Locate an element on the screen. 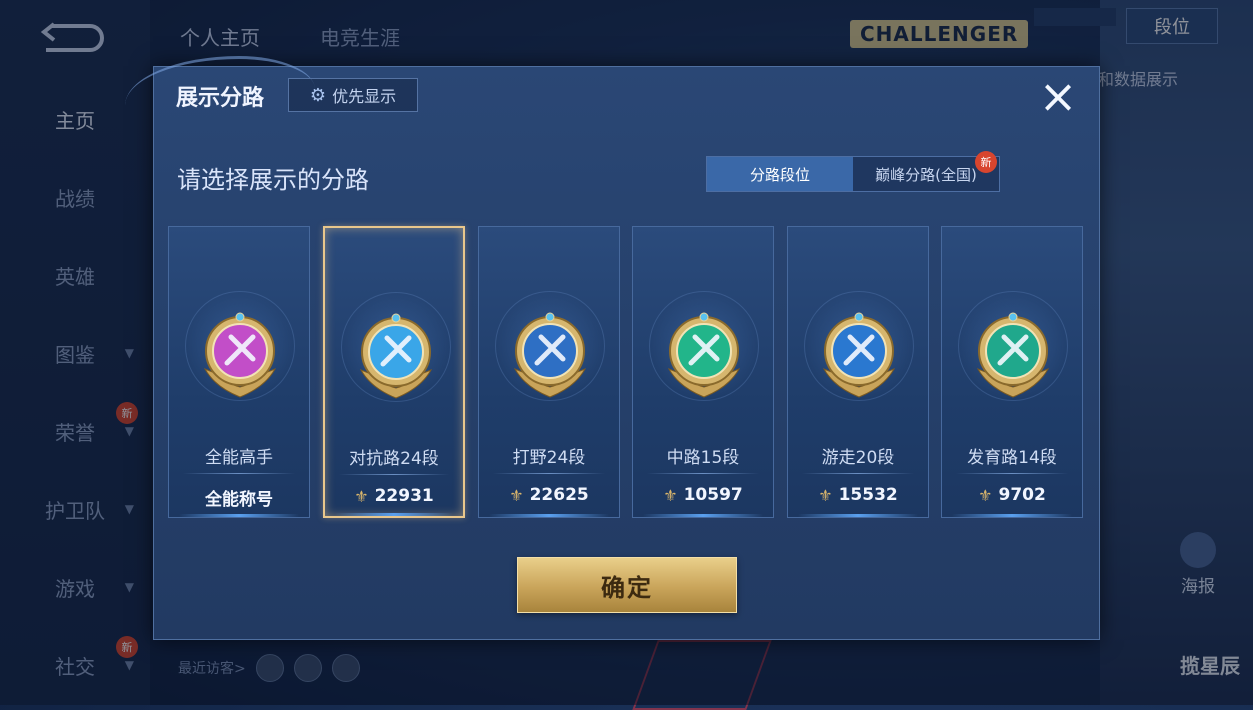 Image resolution: width=1253 pixels, height=710 pixels. toggle-lane-rank: 分路段位 is located at coordinates (780, 174).